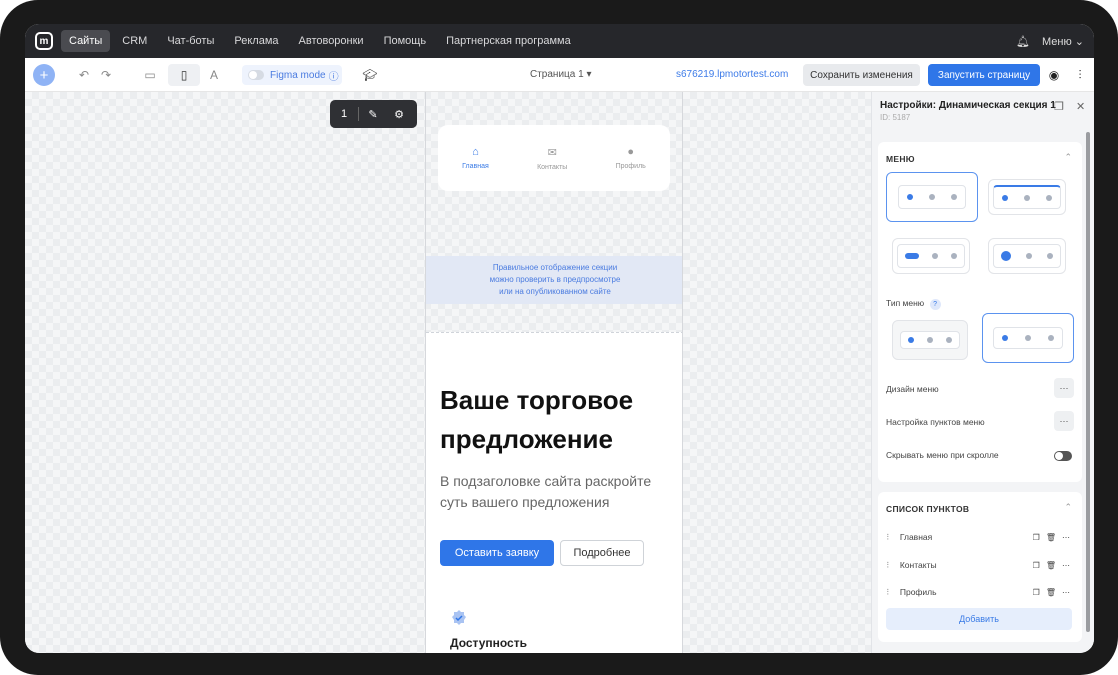 This screenshot has width=1118, height=675. Describe the element at coordinates (912, 389) in the screenshot. I see `design-menu-label: Дизайн меню` at that location.